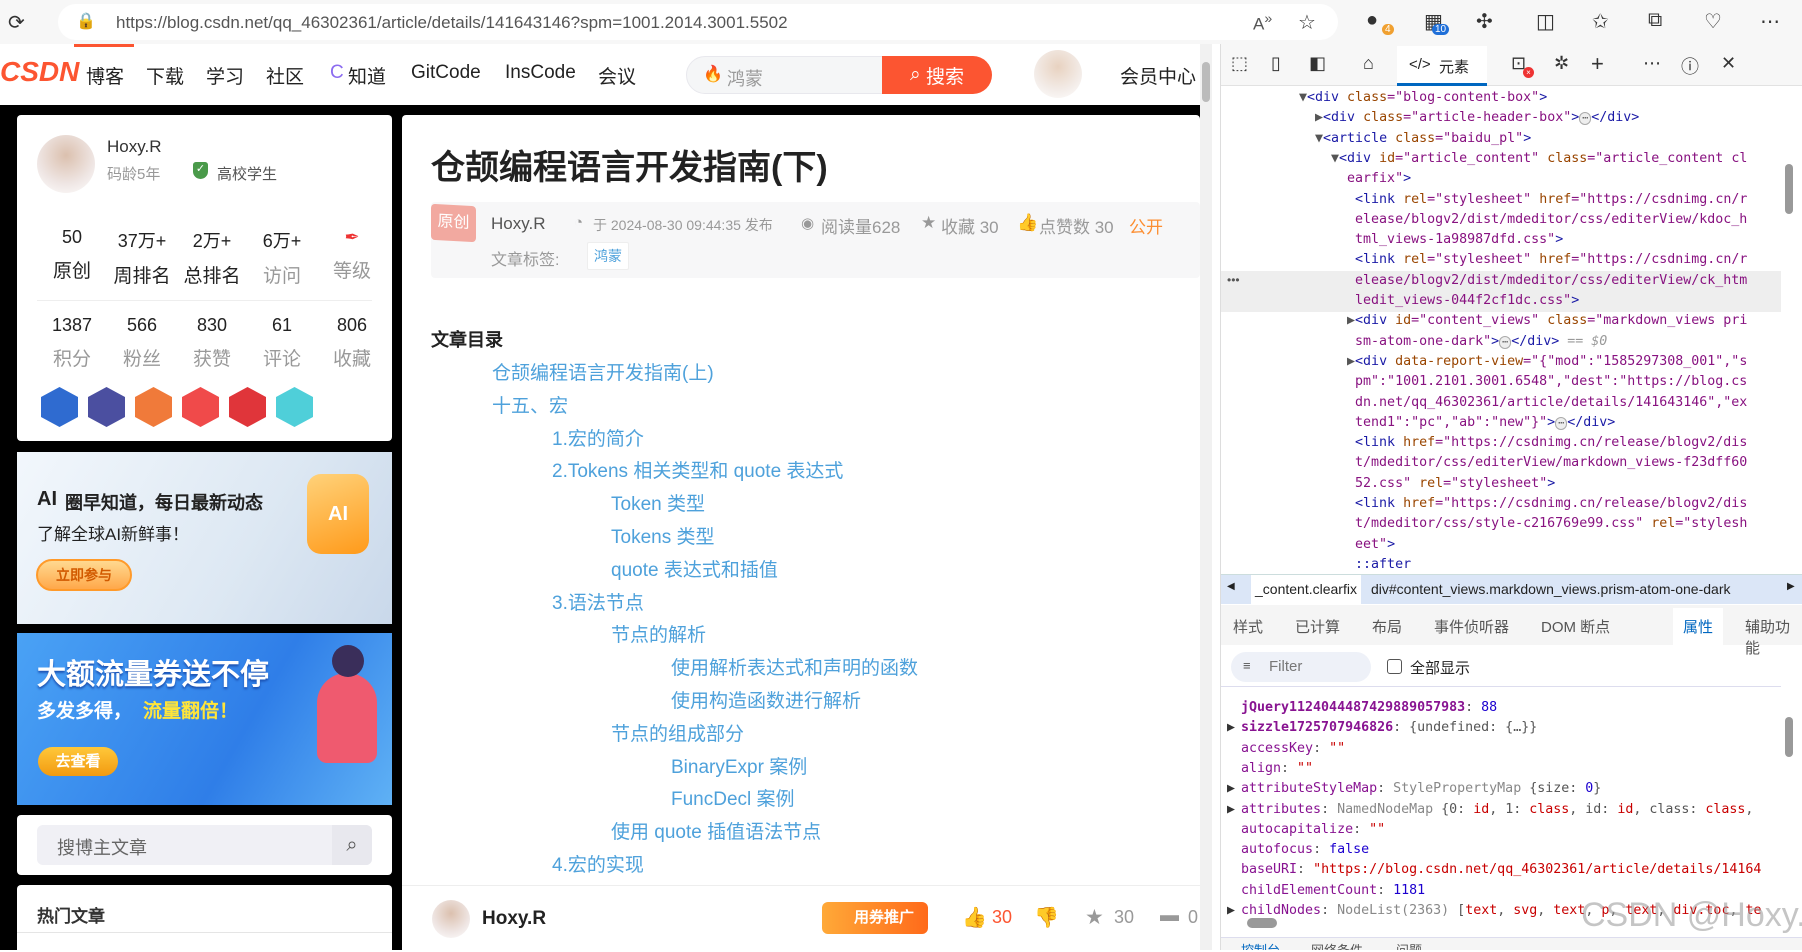 The image size is (1802, 952). I want to click on lock-icon: 🔒, so click(86, 21).